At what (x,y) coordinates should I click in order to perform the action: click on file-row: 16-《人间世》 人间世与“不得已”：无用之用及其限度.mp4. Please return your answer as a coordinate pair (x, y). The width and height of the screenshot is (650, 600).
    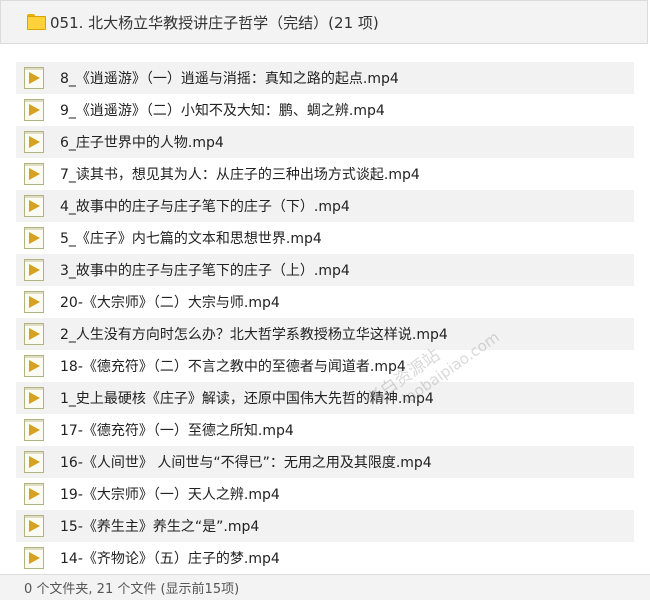
    Looking at the image, I should click on (325, 462).